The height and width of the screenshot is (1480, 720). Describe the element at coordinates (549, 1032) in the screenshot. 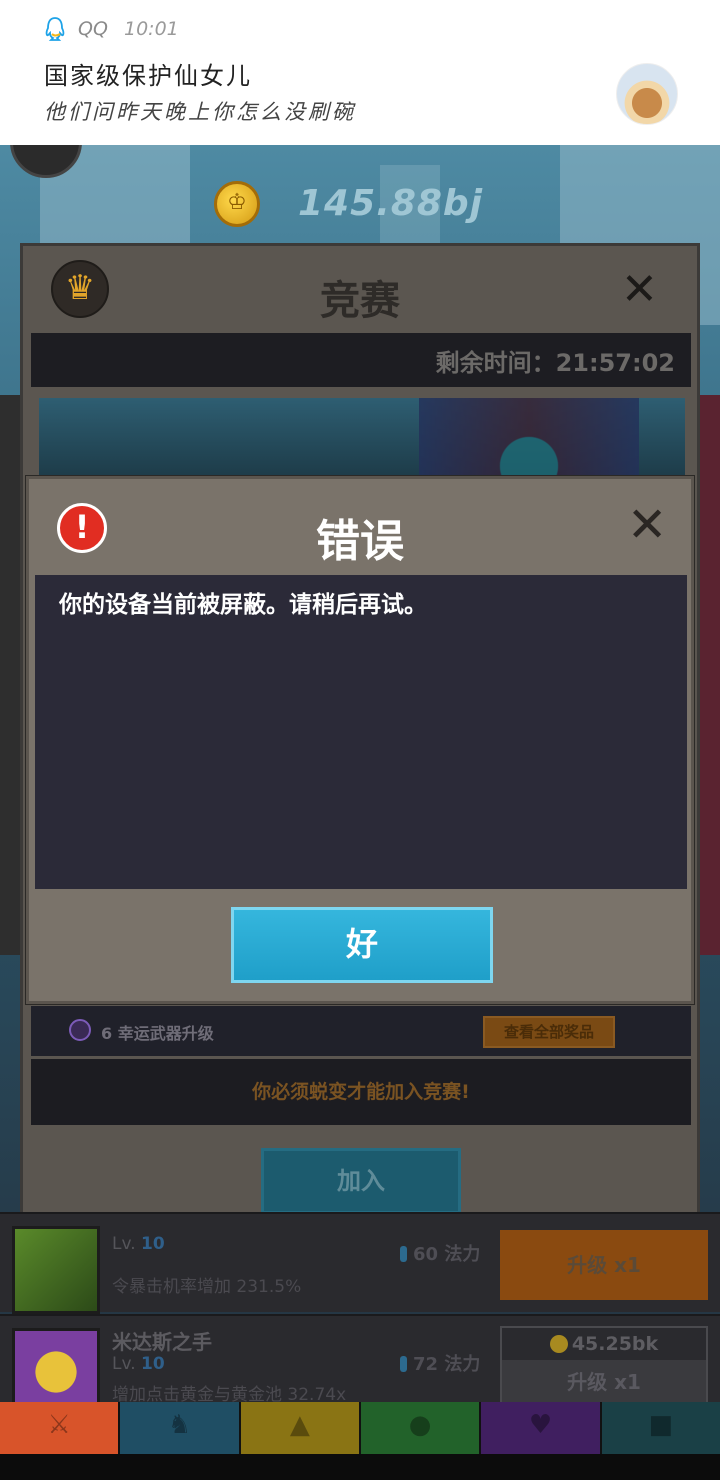

I see `view-all-rewards-button: 查看全部奖品` at that location.